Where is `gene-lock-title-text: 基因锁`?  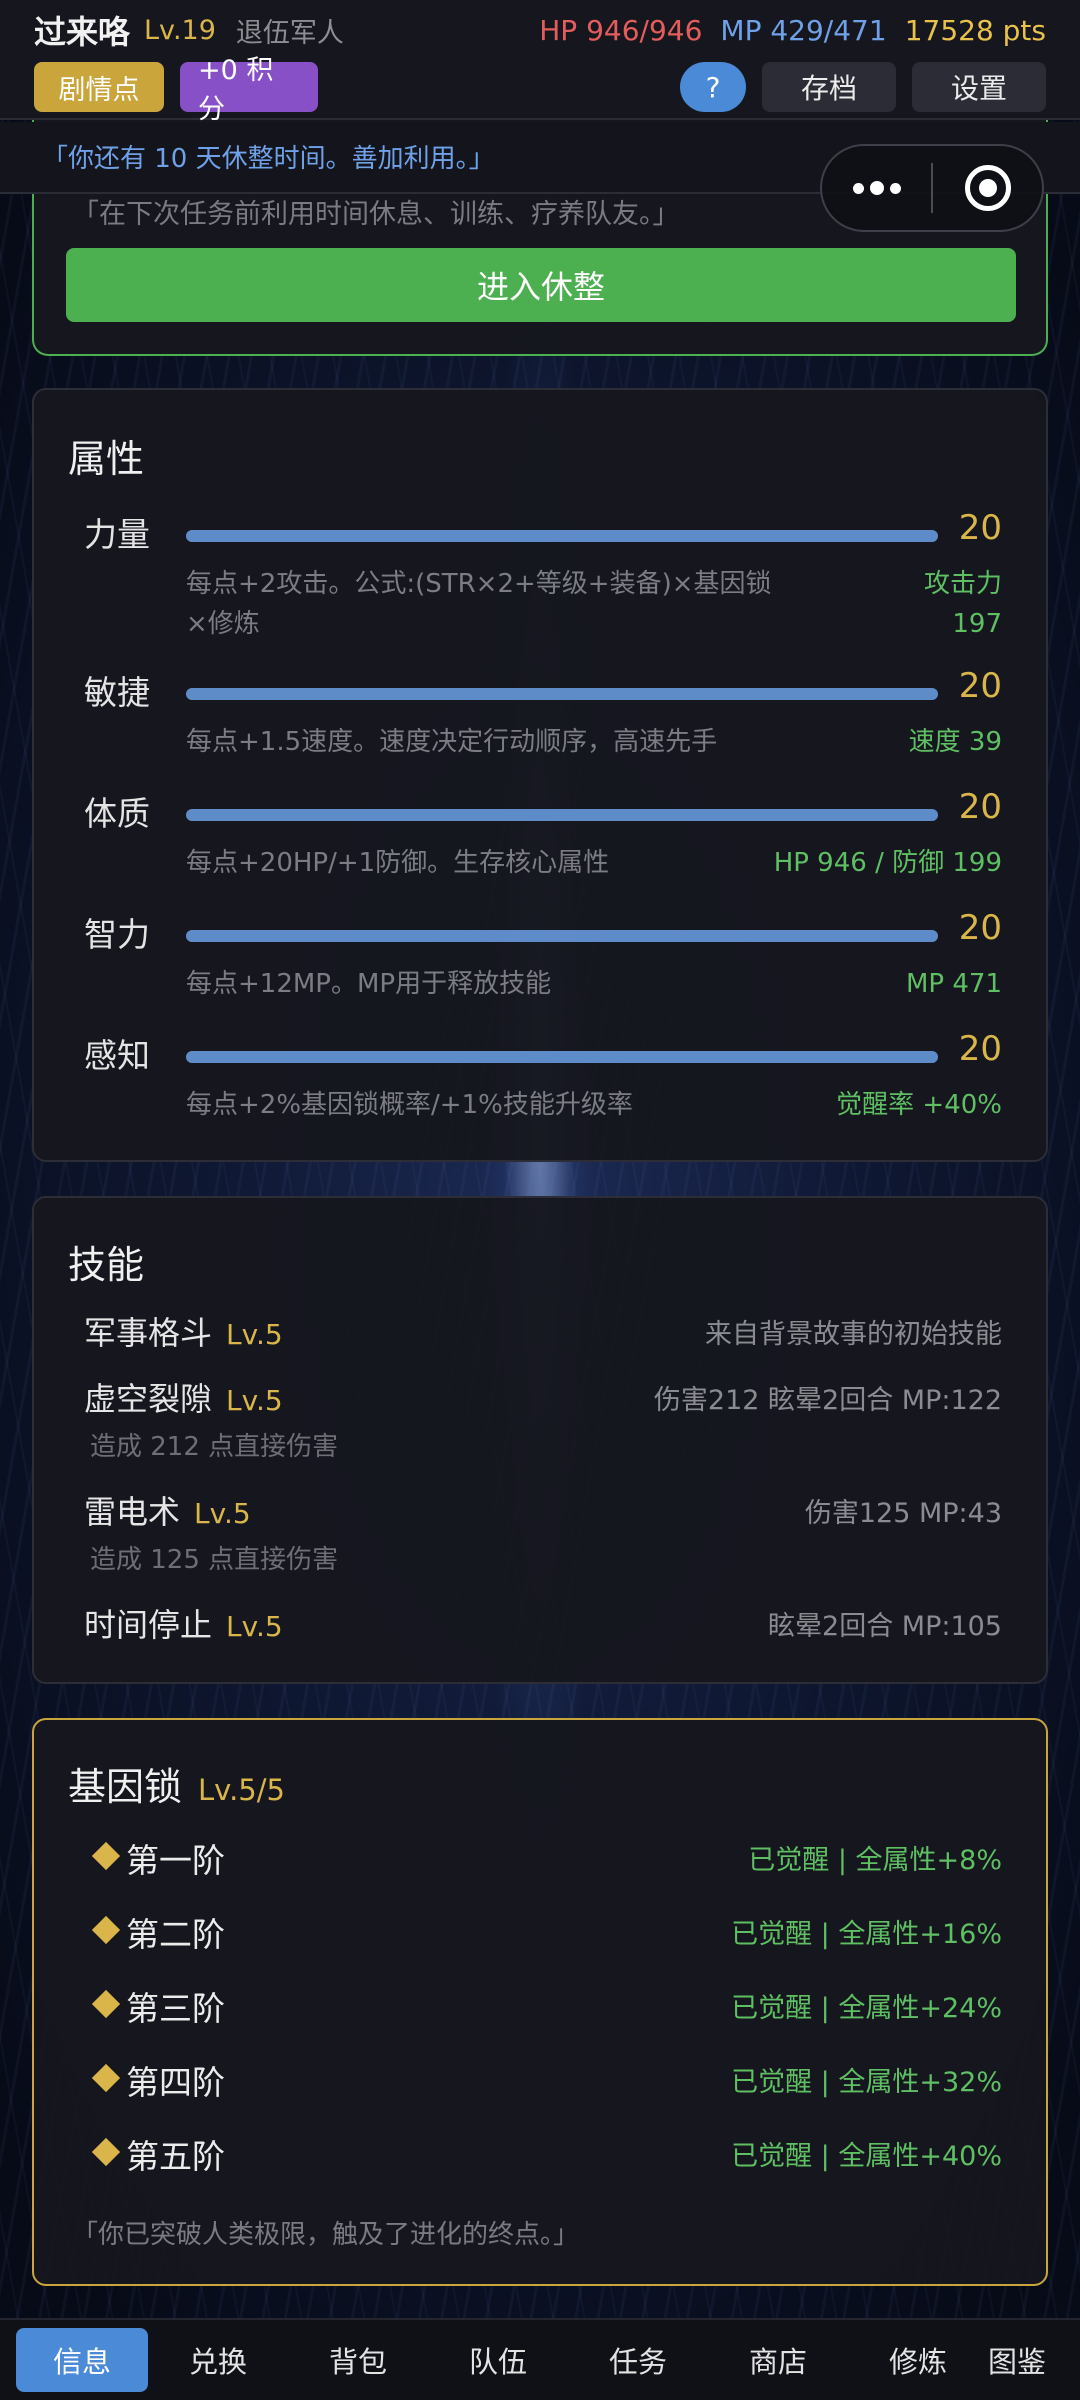 gene-lock-title-text: 基因锁 is located at coordinates (125, 1787).